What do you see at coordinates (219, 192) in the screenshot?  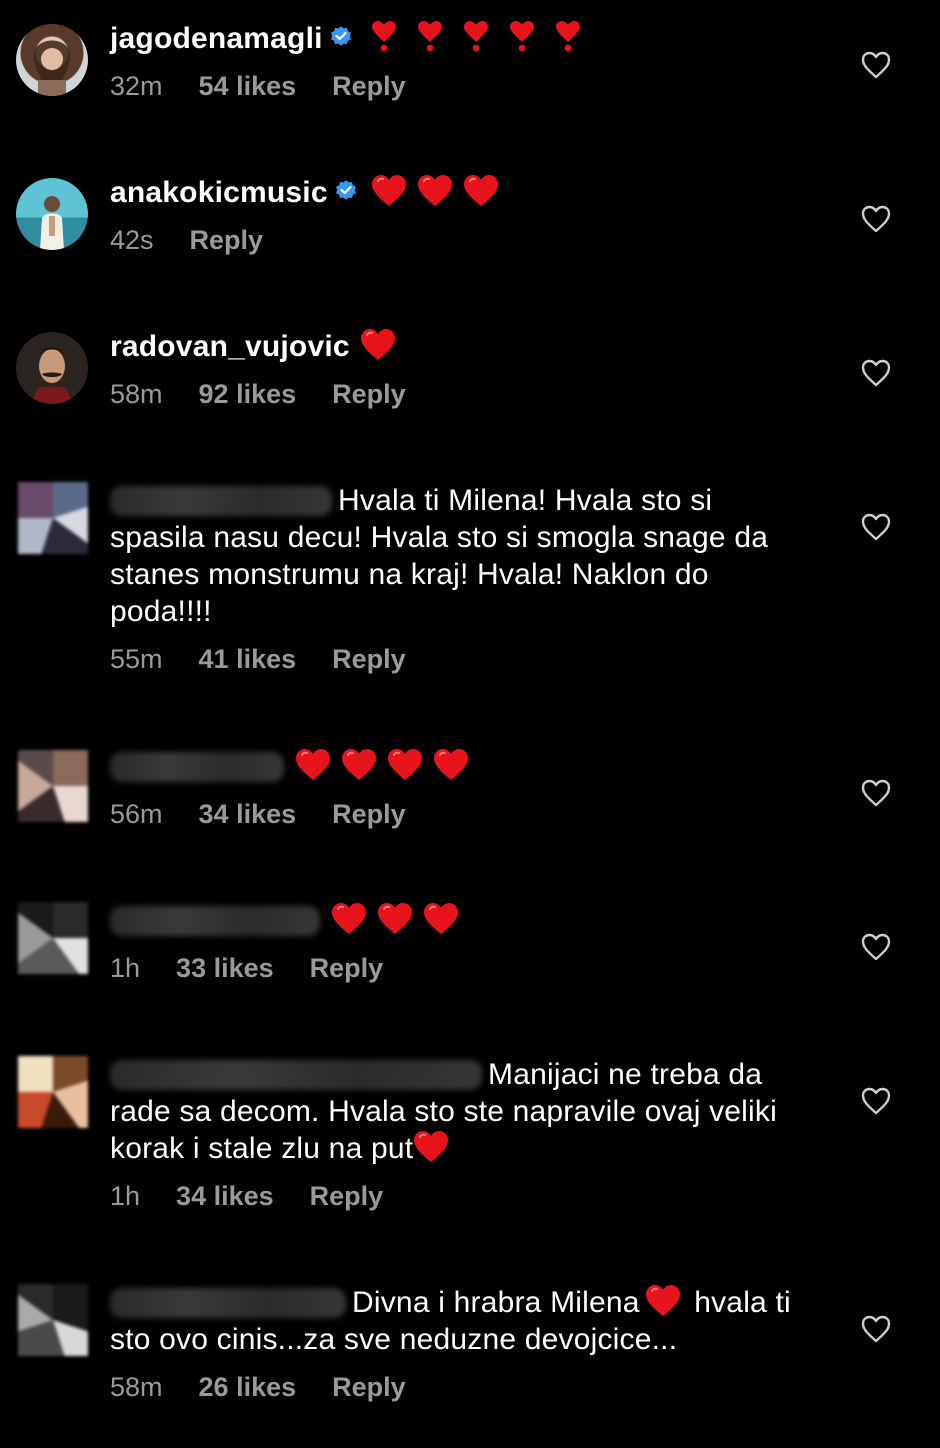 I see `comment-username: anakokicmusic` at bounding box center [219, 192].